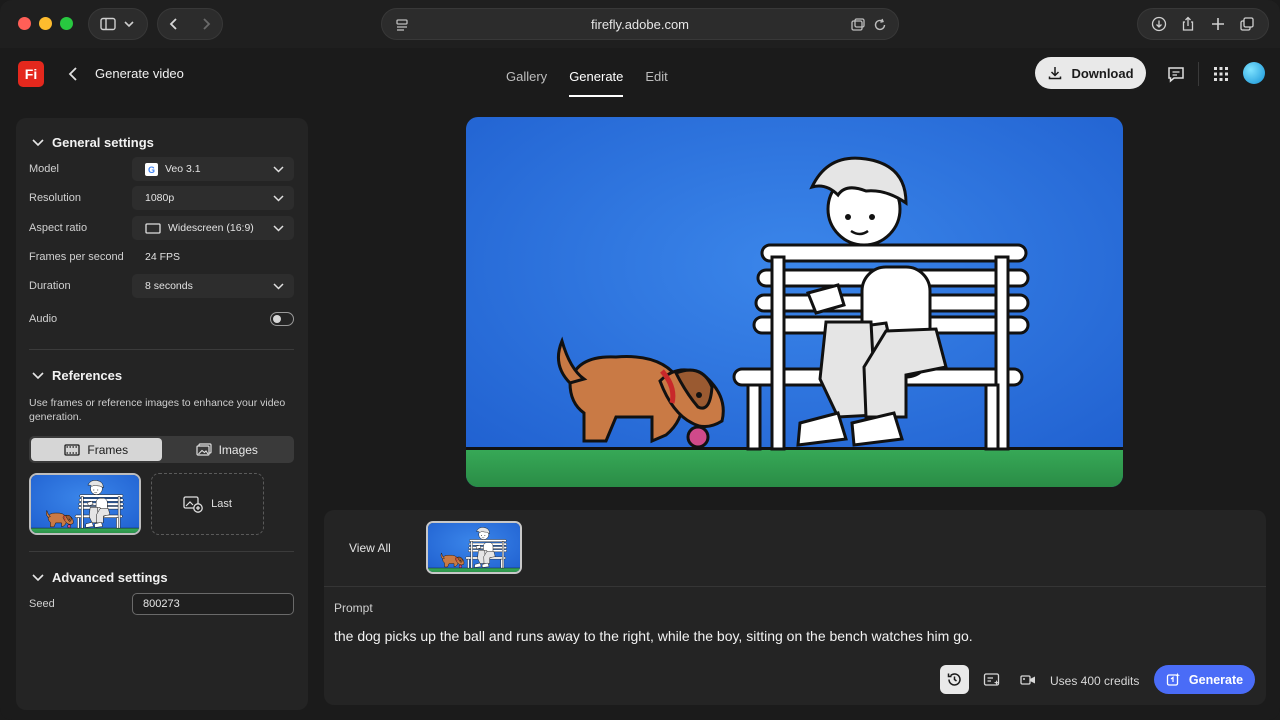 The image size is (1280, 720). What do you see at coordinates (858, 25) in the screenshot?
I see `tab-overview-icon` at bounding box center [858, 25].